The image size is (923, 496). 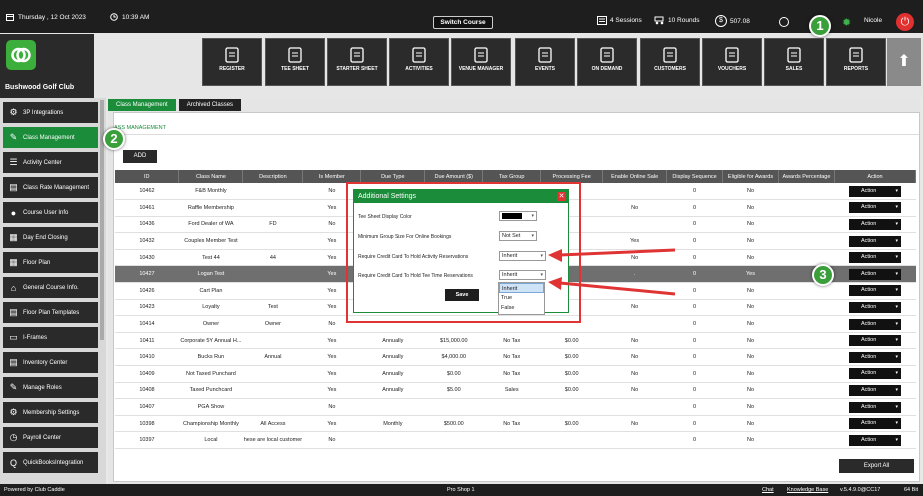 What do you see at coordinates (670, 62) in the screenshot?
I see `nav-customers-button: CUSTOMERS` at bounding box center [670, 62].